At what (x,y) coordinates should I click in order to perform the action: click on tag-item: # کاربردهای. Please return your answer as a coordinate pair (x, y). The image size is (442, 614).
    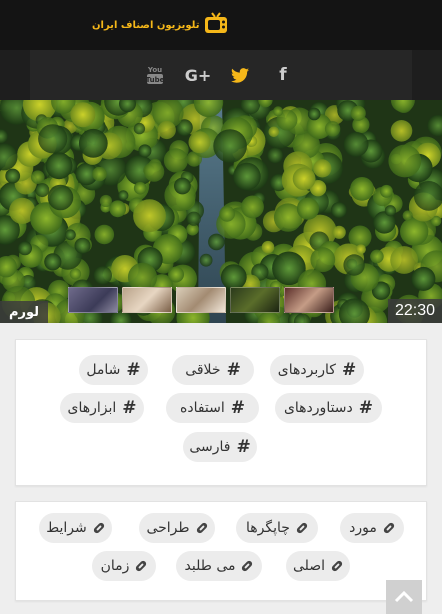
    Looking at the image, I should click on (317, 370).